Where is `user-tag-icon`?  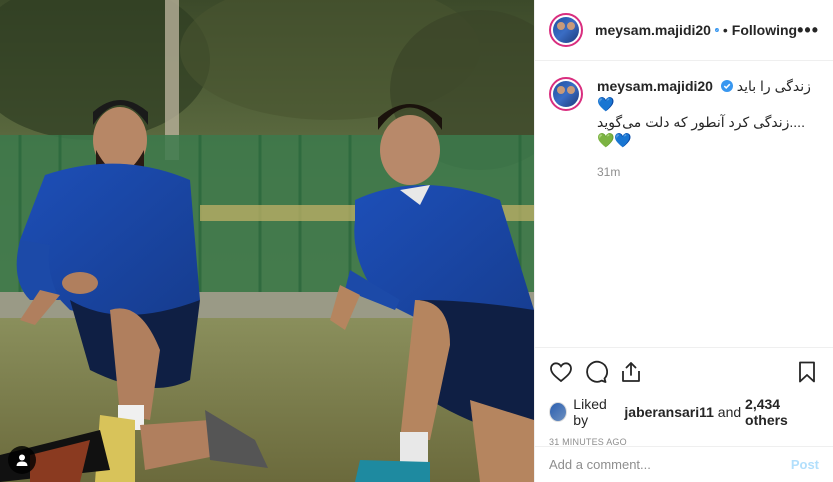
user-tag-icon is located at coordinates (22, 460).